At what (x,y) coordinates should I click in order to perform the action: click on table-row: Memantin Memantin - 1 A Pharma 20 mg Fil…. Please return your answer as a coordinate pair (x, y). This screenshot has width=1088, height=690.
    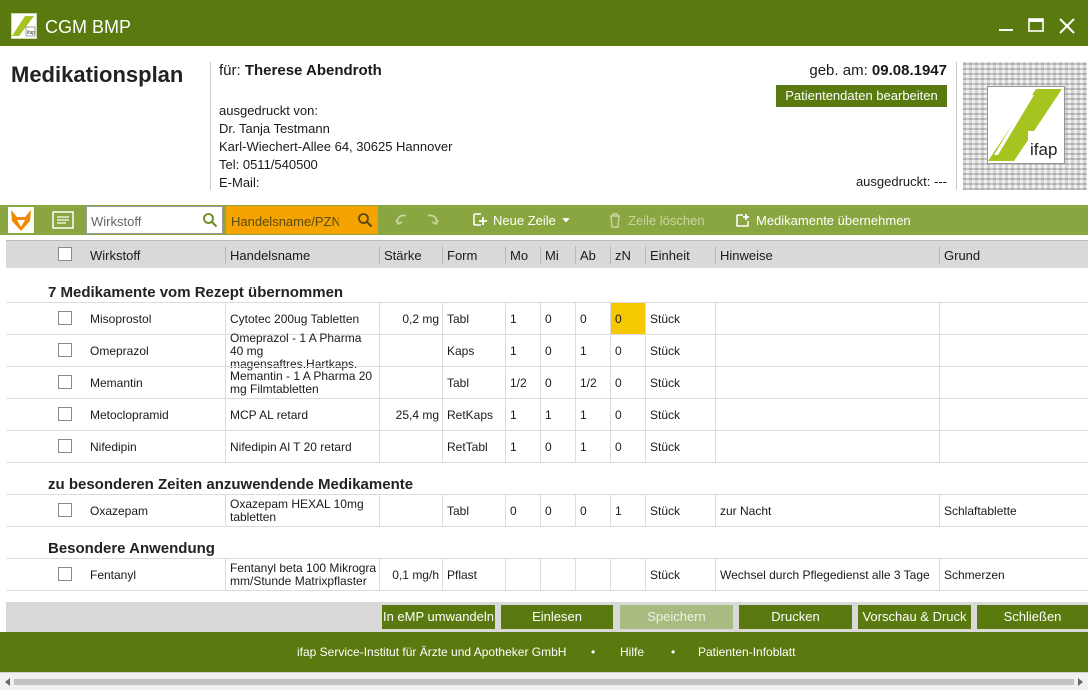
    Looking at the image, I should click on (547, 382).